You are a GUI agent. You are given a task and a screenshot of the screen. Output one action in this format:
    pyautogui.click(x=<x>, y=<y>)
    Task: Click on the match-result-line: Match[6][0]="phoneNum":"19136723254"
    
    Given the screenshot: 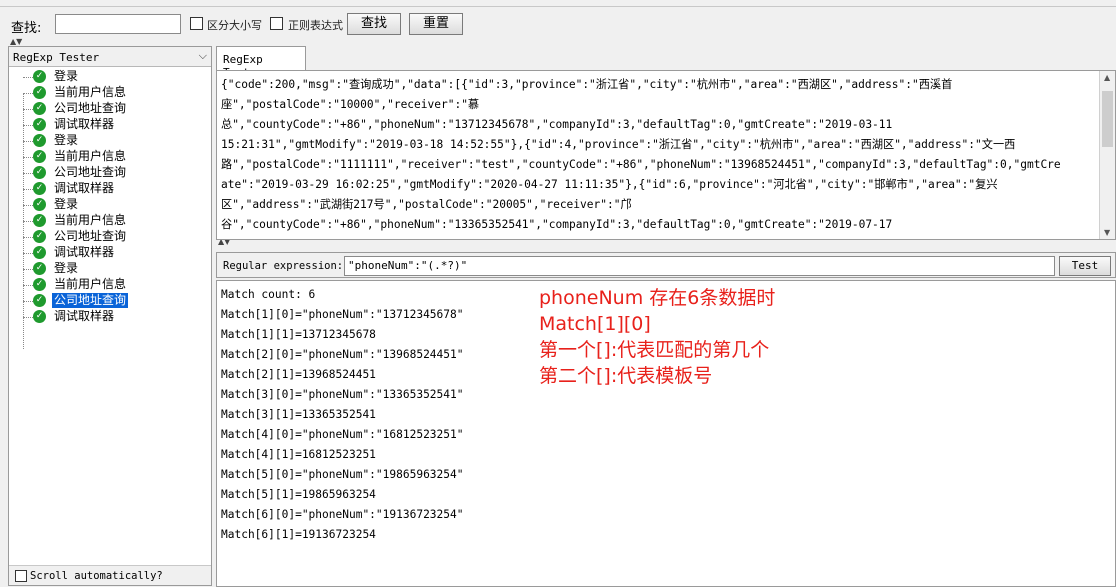 What is the action you would take?
    pyautogui.click(x=342, y=514)
    